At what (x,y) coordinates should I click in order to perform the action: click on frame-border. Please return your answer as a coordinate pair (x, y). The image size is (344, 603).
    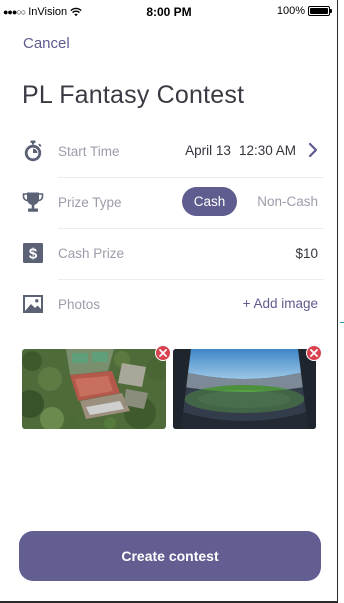
    Looking at the image, I should click on (337, 301).